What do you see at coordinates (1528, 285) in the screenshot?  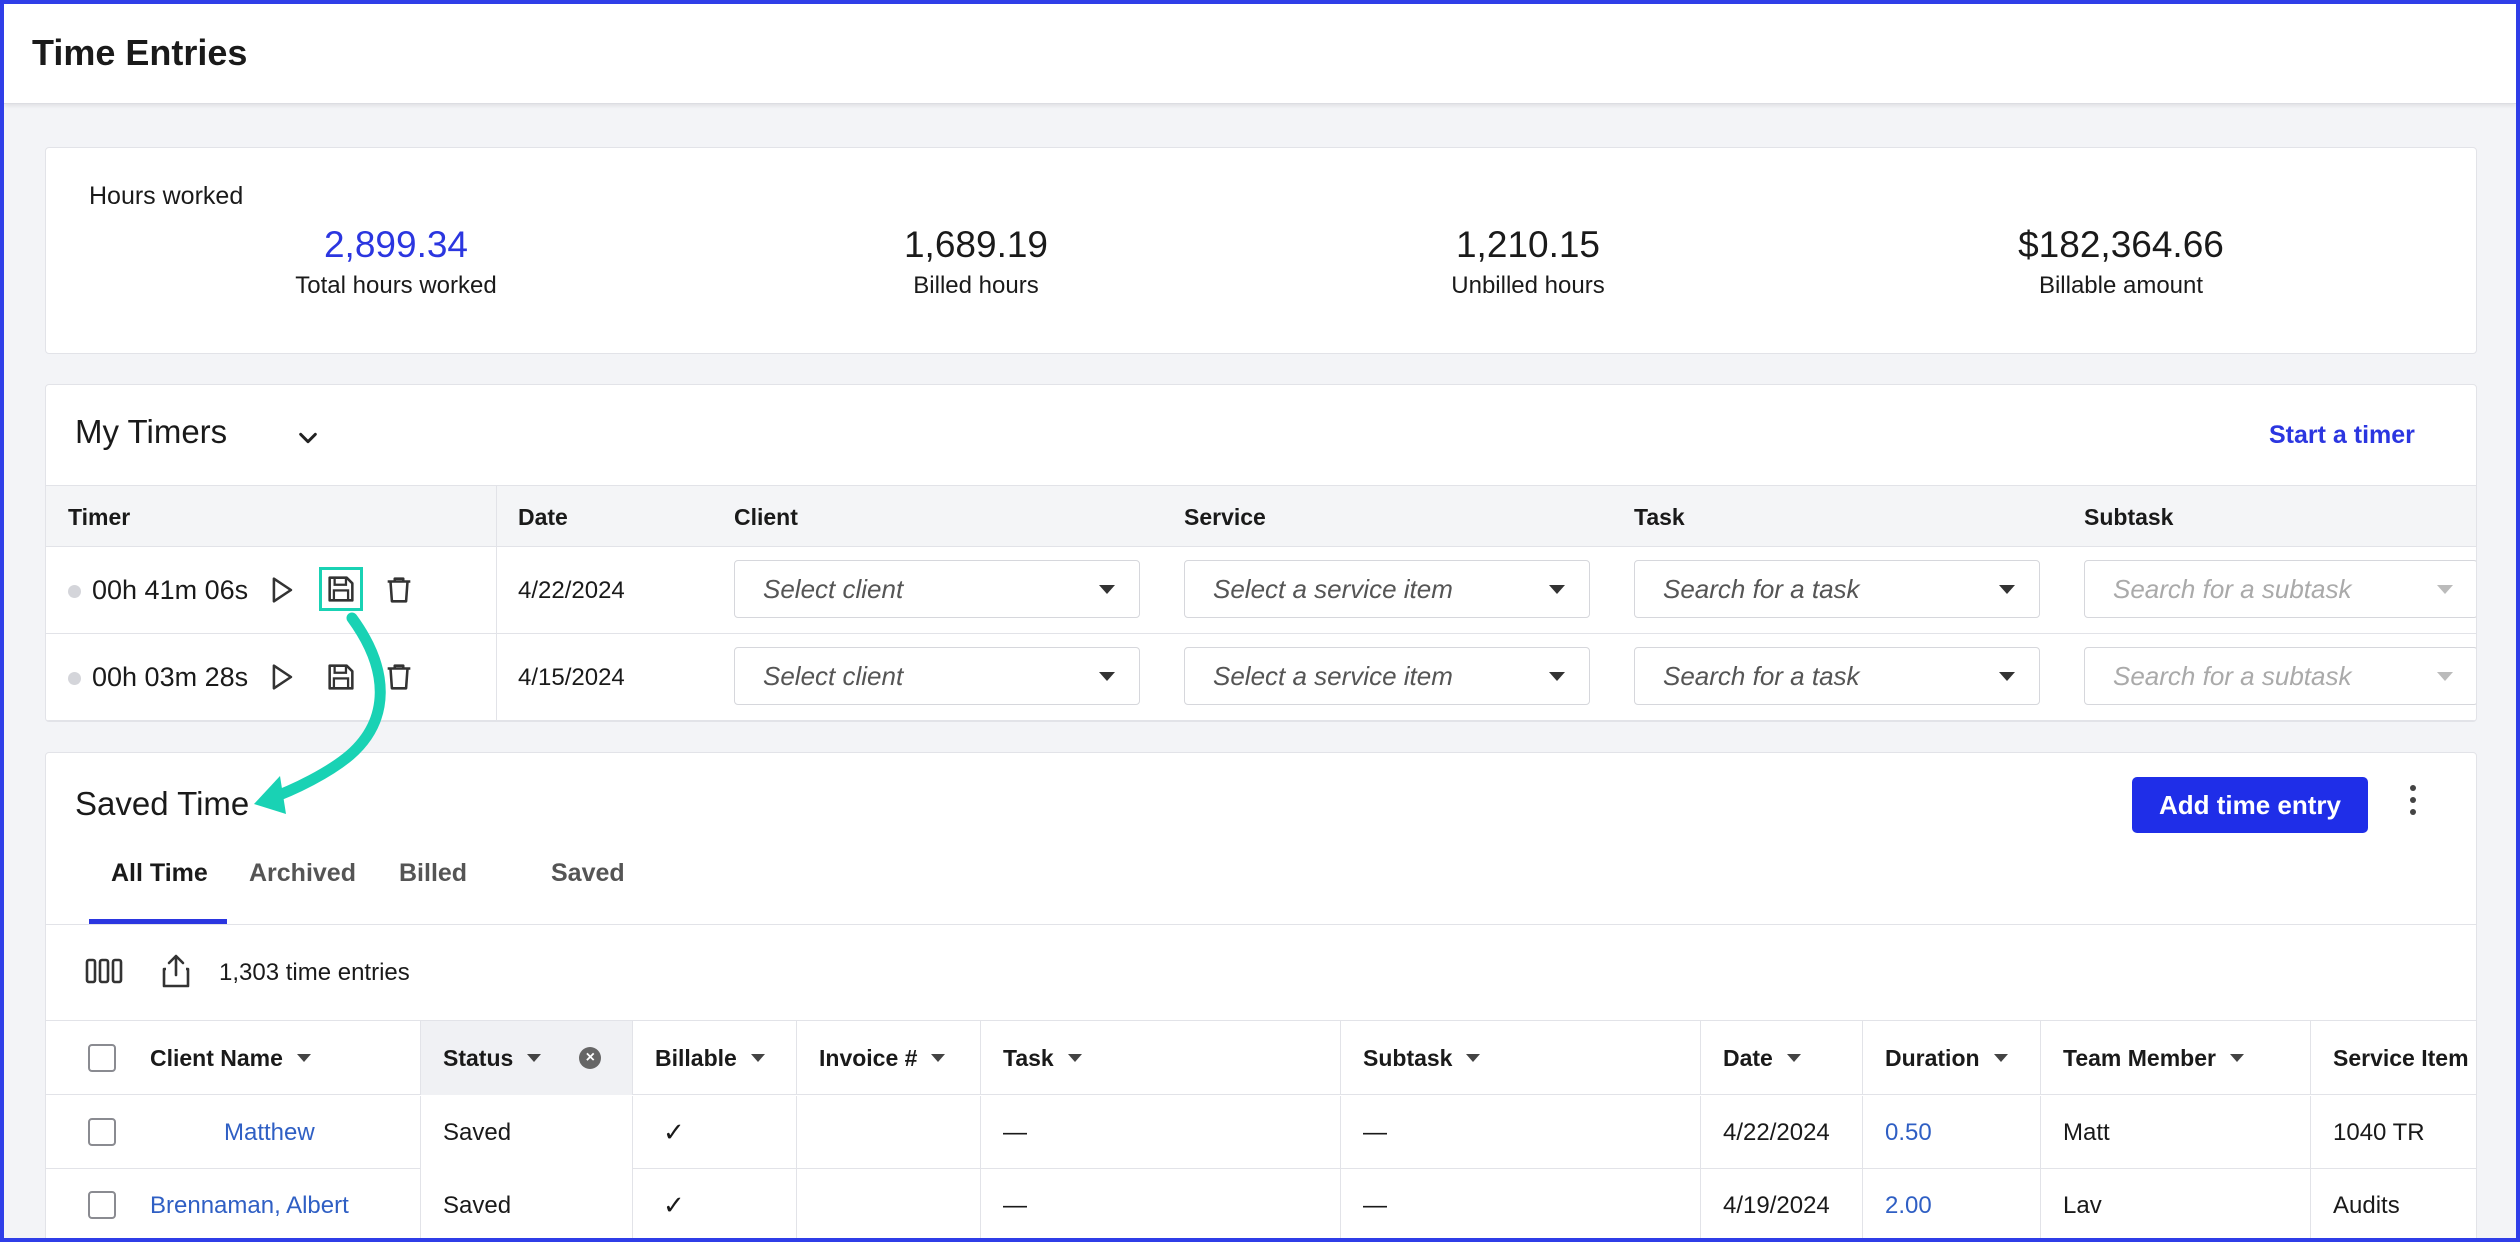 I see `stat-caption: Unbilled hours` at bounding box center [1528, 285].